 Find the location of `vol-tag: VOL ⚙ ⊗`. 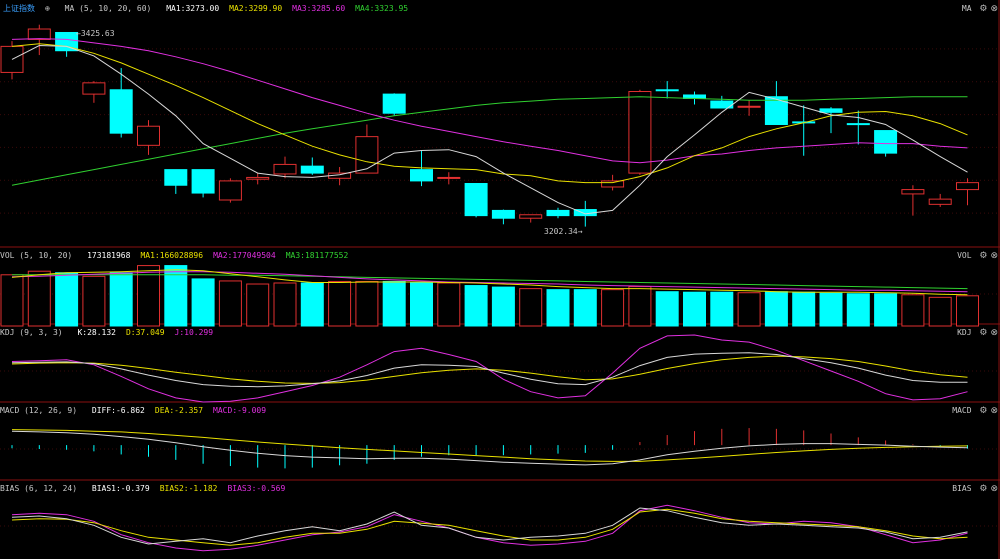

vol-tag: VOL ⚙ ⊗ is located at coordinates (977, 256).